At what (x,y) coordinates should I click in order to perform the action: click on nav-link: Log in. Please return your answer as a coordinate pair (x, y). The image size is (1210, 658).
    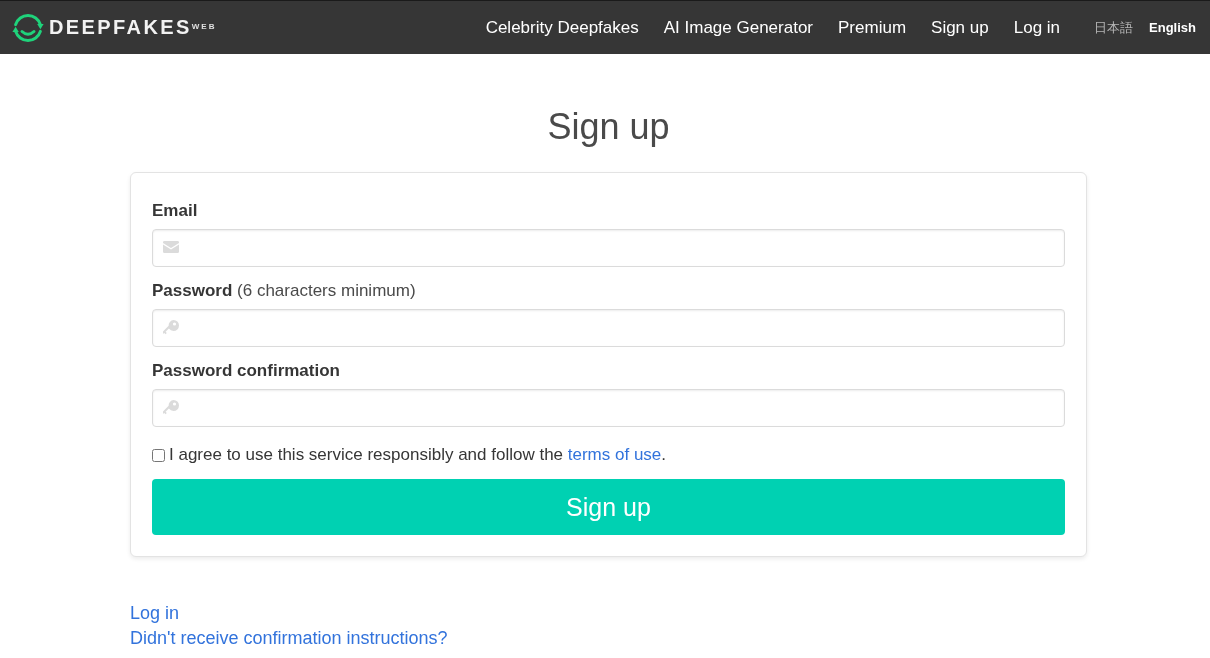
    Looking at the image, I should click on (1037, 27).